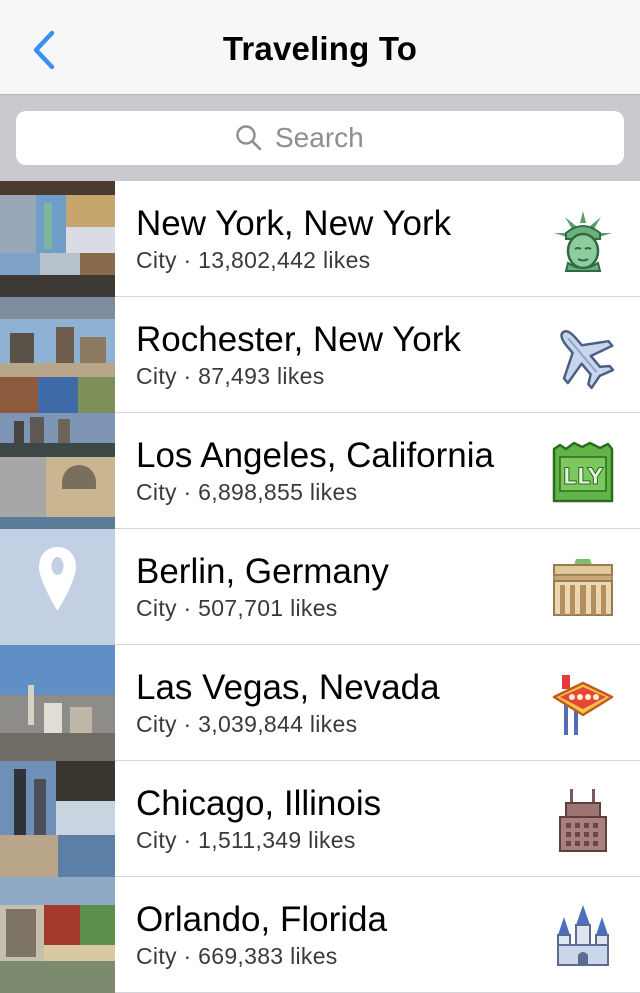  I want to click on search-field, so click(320, 138).